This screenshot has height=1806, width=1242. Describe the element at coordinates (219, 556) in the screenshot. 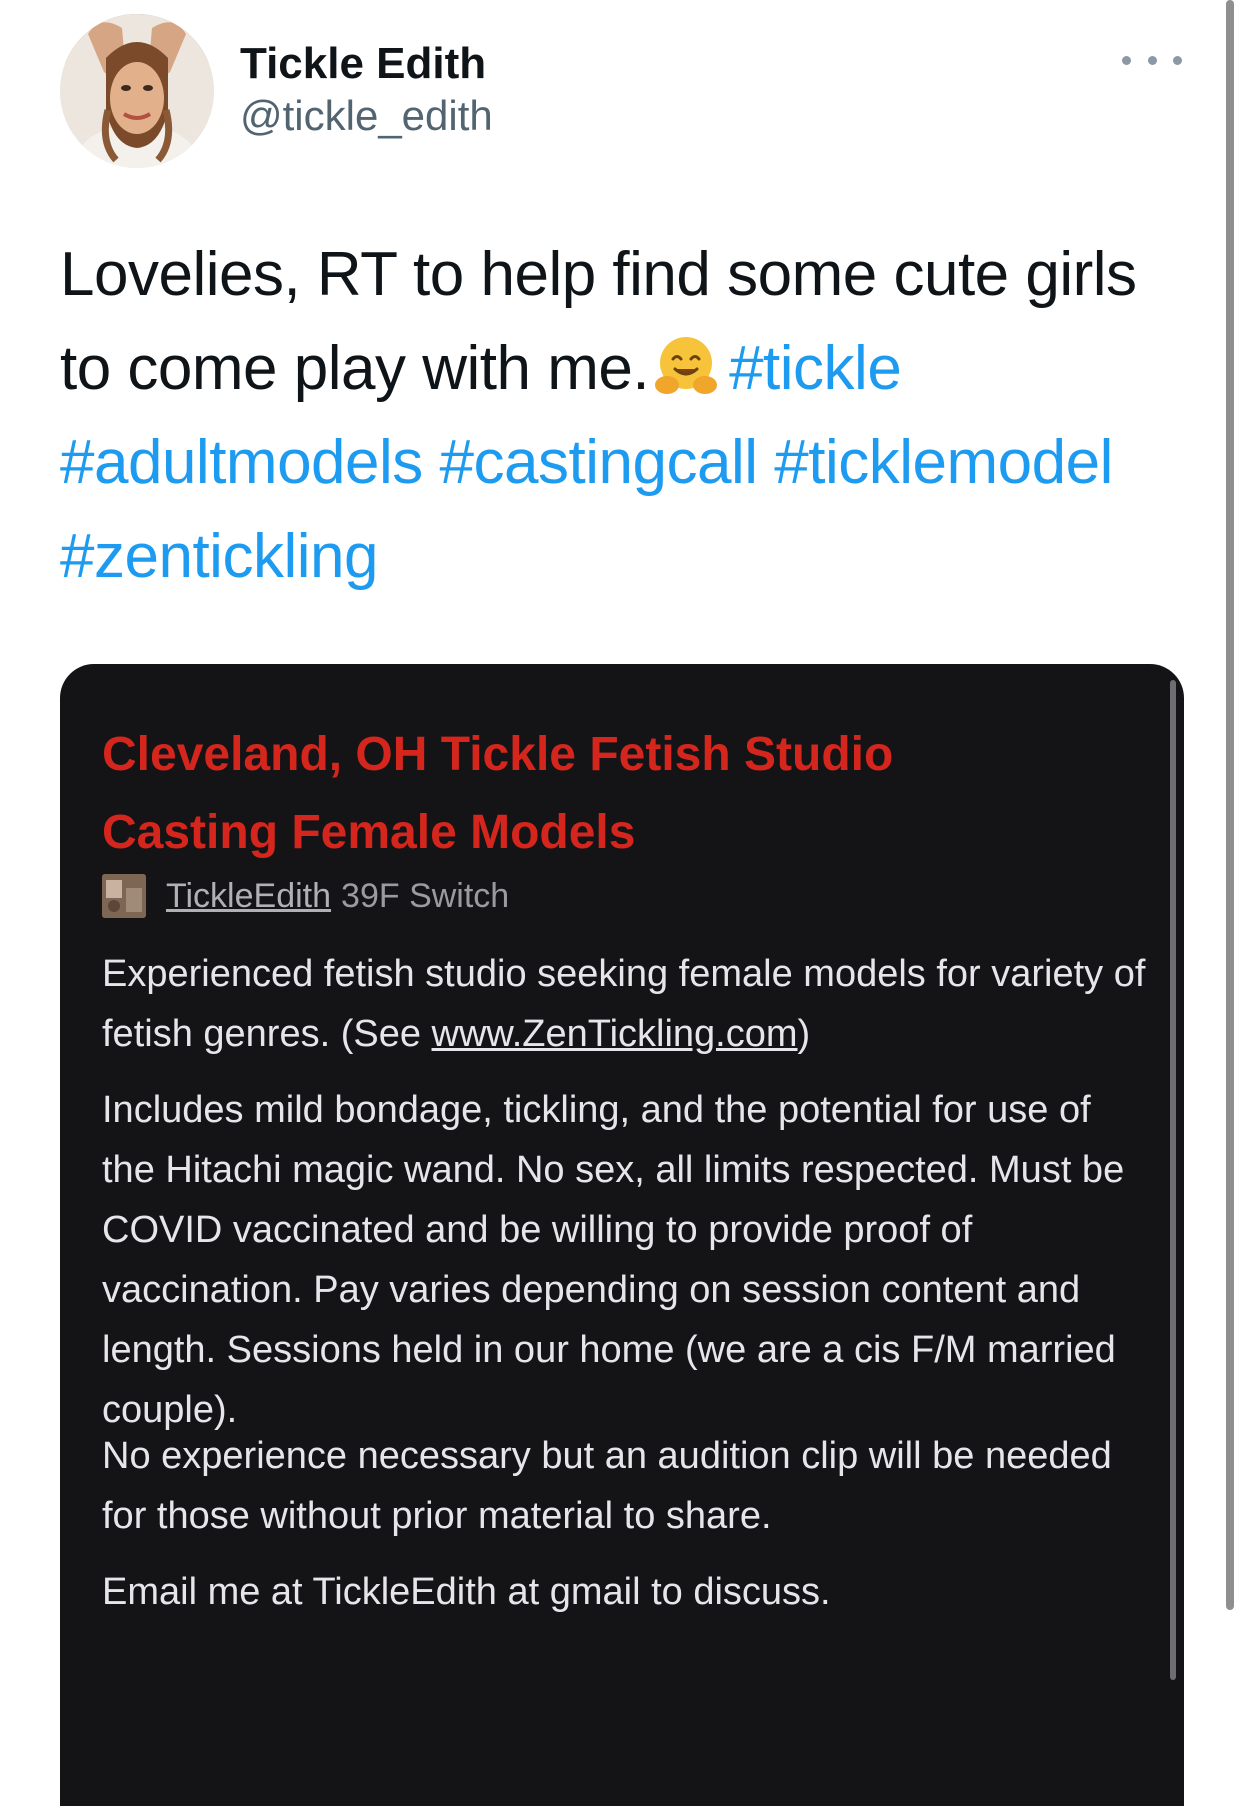

I see `hashtag-link: #zentickling` at that location.